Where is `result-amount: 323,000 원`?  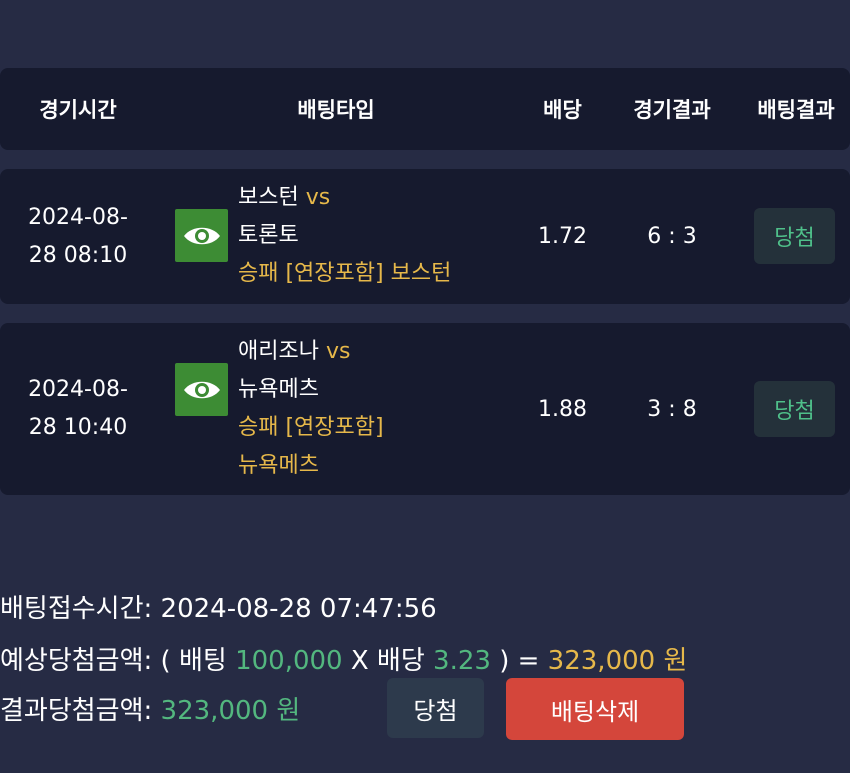
result-amount: 323,000 원 is located at coordinates (230, 711).